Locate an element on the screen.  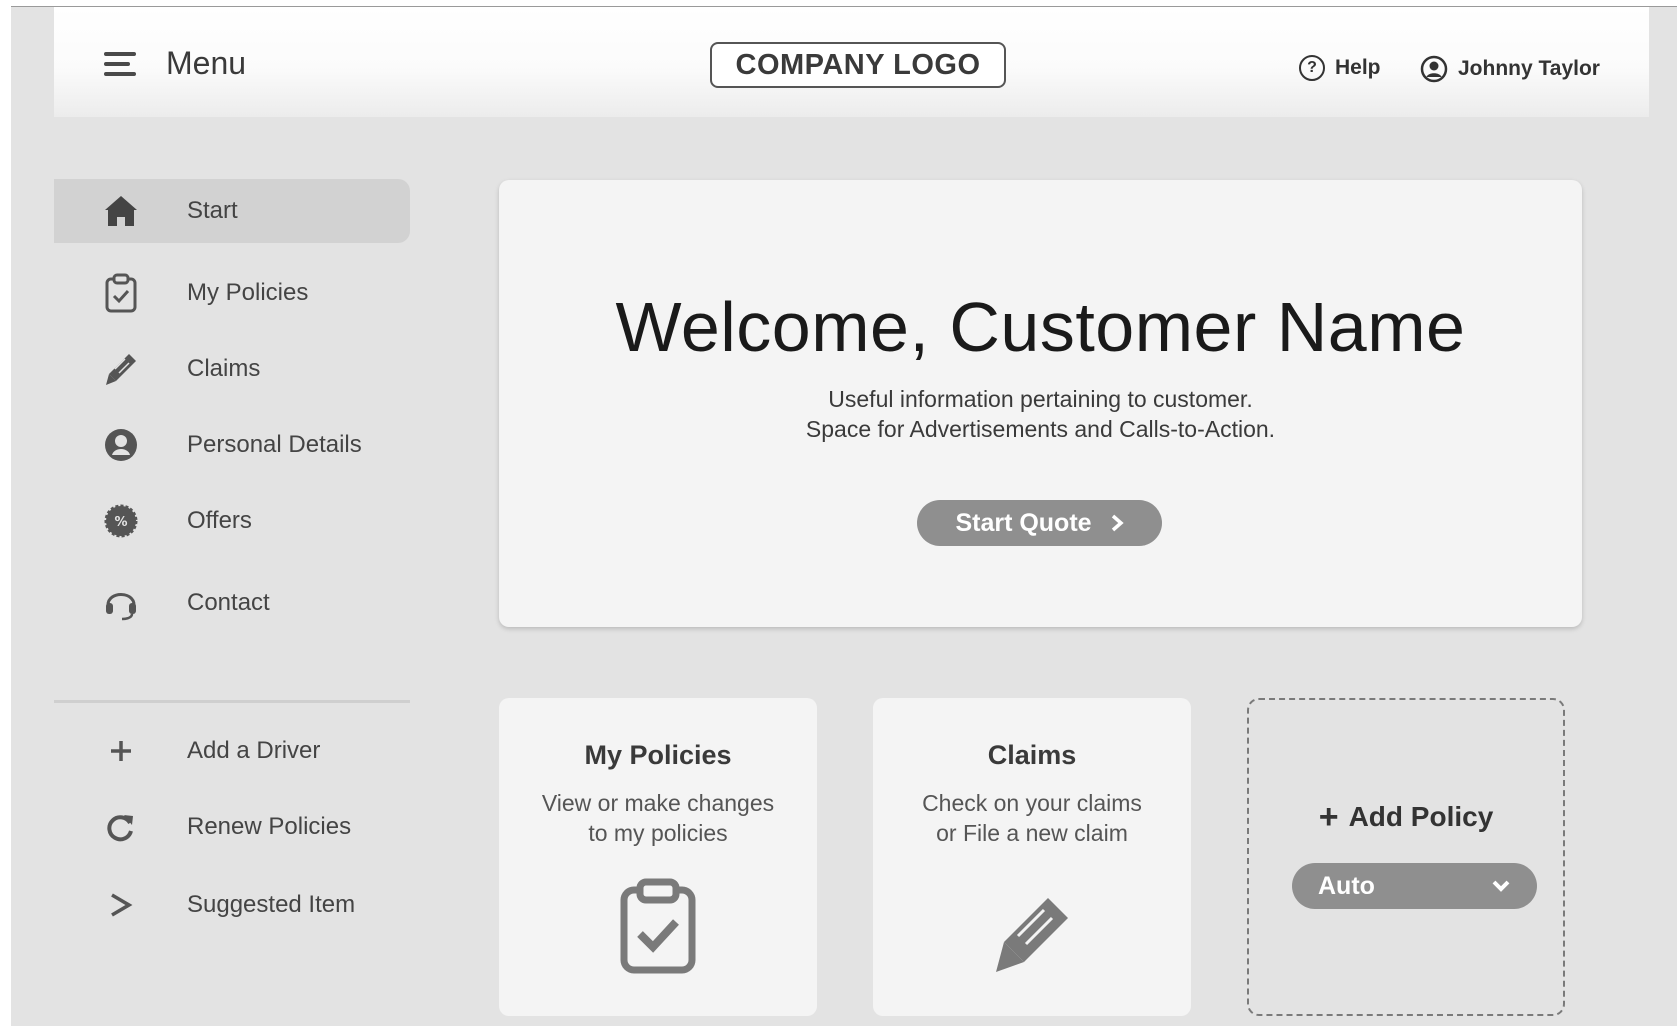
home-icon is located at coordinates (121, 211).